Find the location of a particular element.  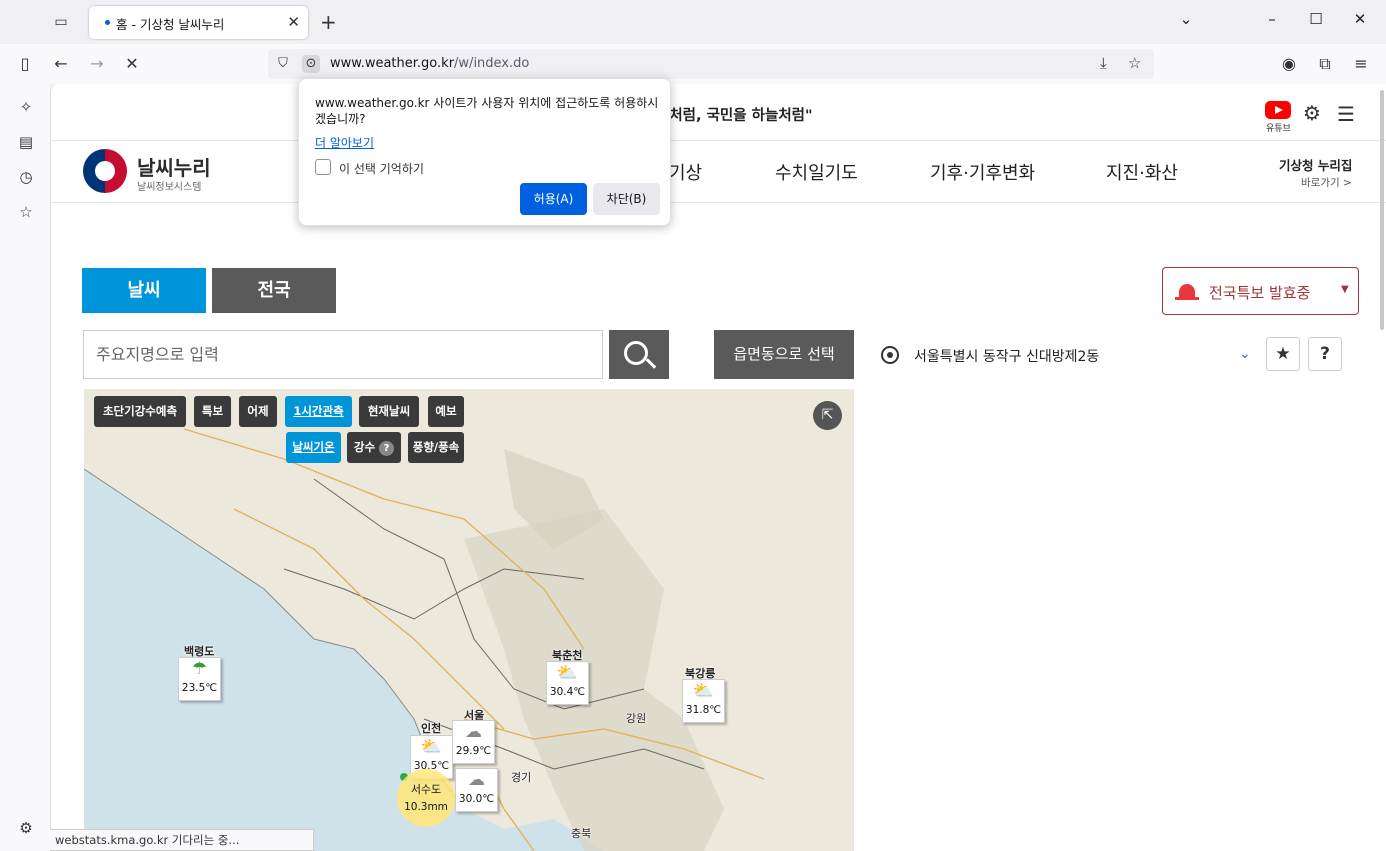

search-field is located at coordinates (343, 354).